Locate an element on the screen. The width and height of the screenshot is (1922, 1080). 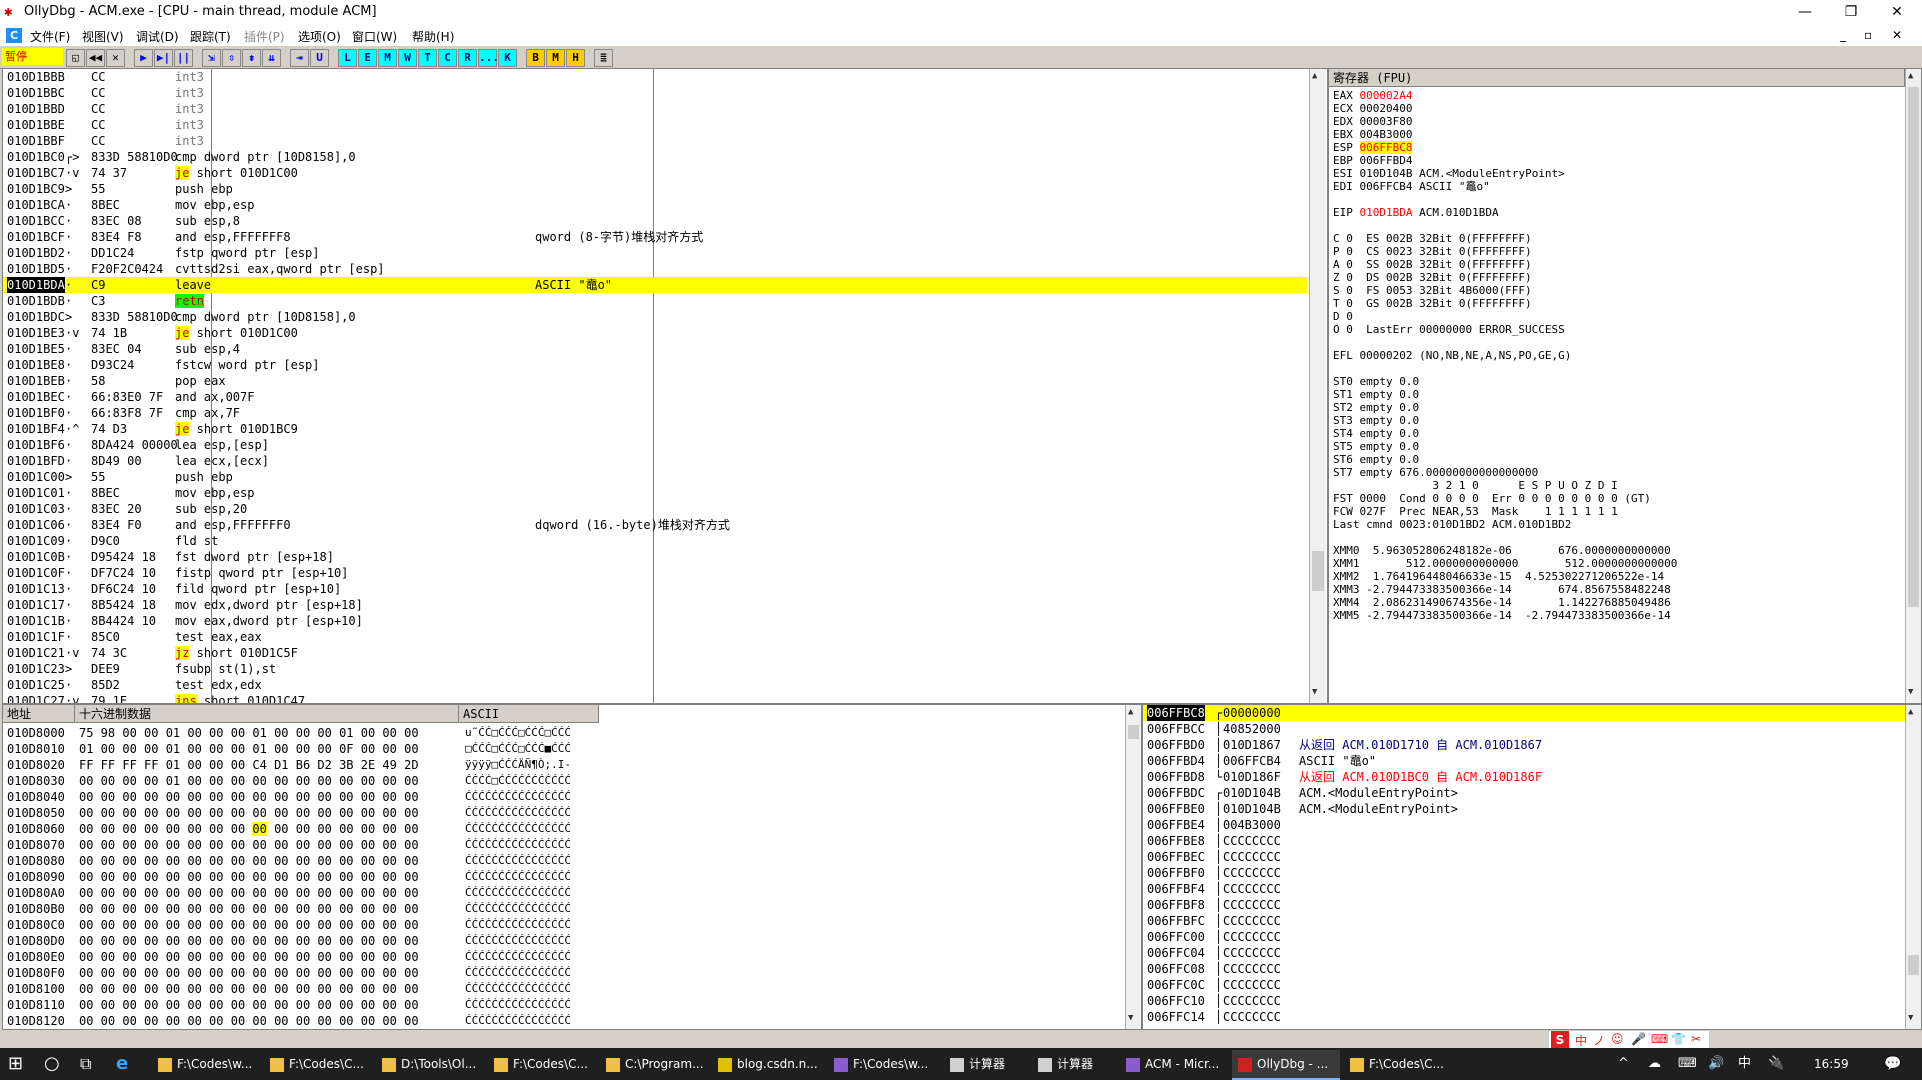
register-line: ST6 empty 0.0 is located at coordinates (1376, 459).